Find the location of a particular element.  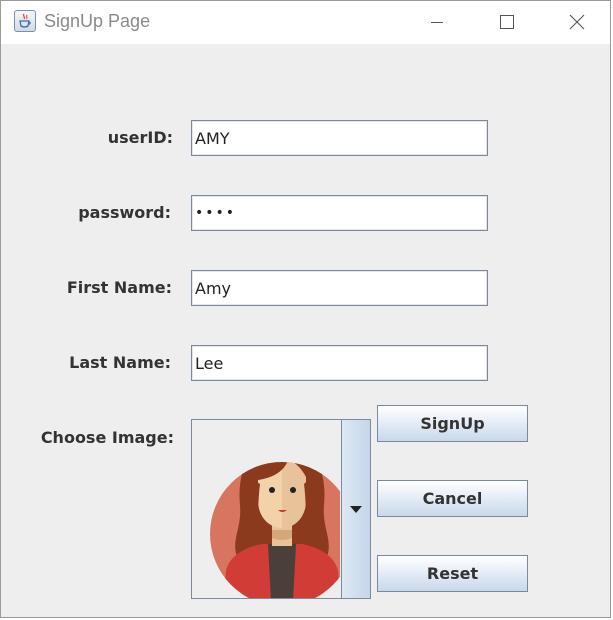

lastname-field is located at coordinates (339, 363).